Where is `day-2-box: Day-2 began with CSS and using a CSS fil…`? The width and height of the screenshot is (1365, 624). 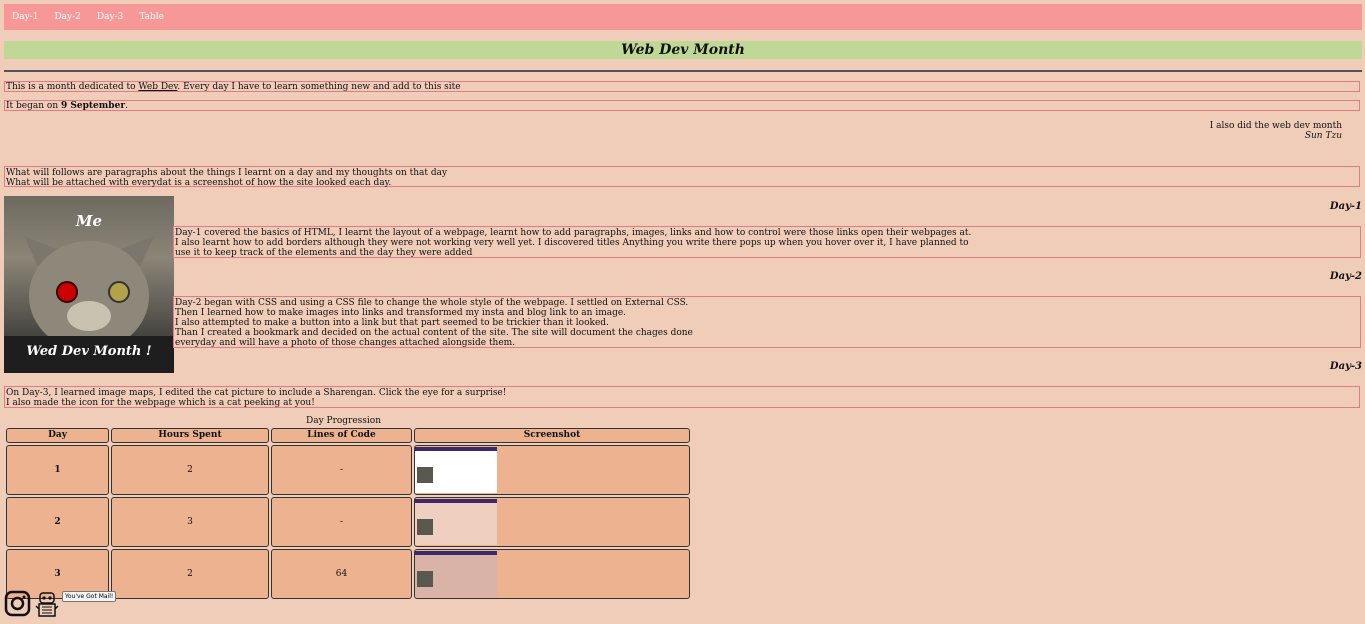 day-2-box: Day-2 began with CSS and using a CSS fil… is located at coordinates (767, 322).